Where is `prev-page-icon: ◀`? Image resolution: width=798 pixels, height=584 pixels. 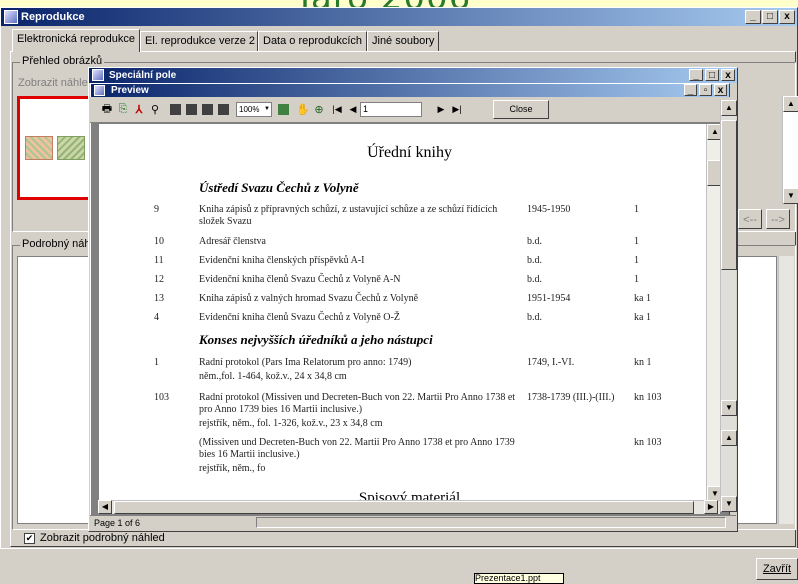 prev-page-icon: ◀ is located at coordinates (353, 109).